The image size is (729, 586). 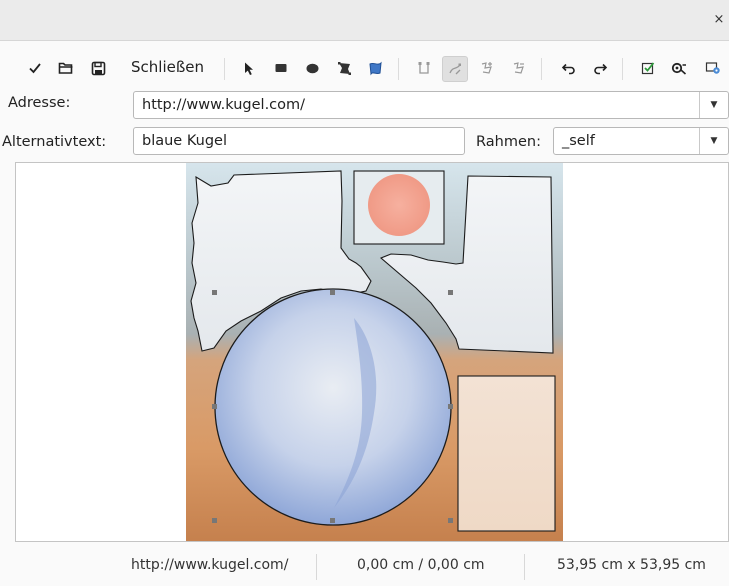 I want to click on polygon-icon, so click(x=344, y=68).